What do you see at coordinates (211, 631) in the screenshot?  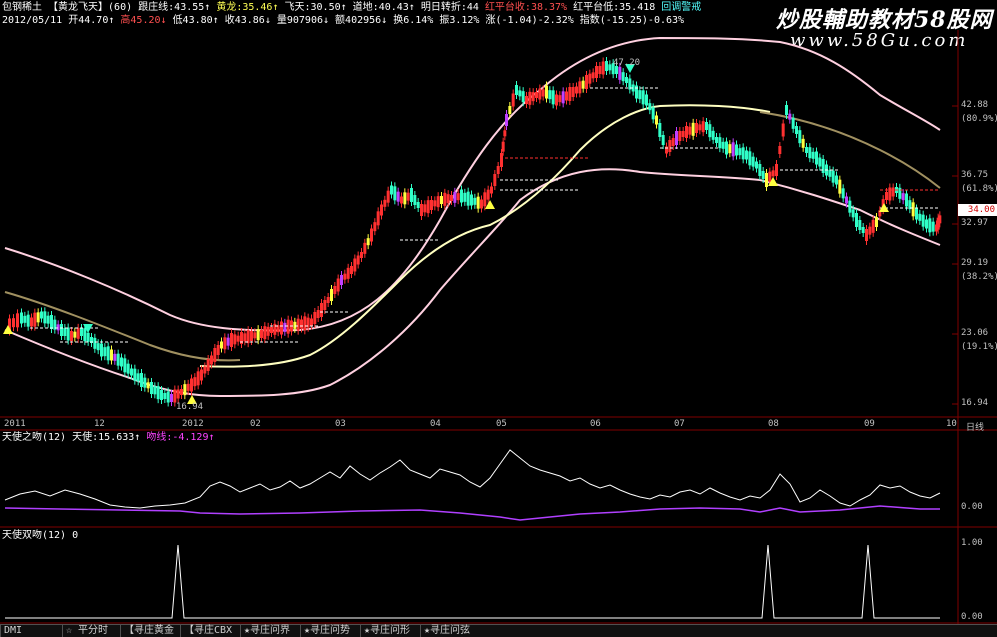 I see `tab-seek-cbx: 【寻庄CBX` at bounding box center [211, 631].